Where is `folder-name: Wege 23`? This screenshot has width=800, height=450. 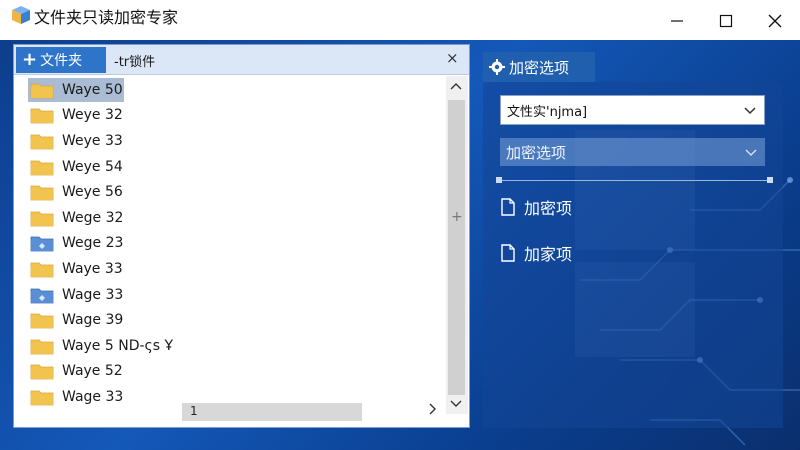
folder-name: Wege 23 is located at coordinates (93, 243).